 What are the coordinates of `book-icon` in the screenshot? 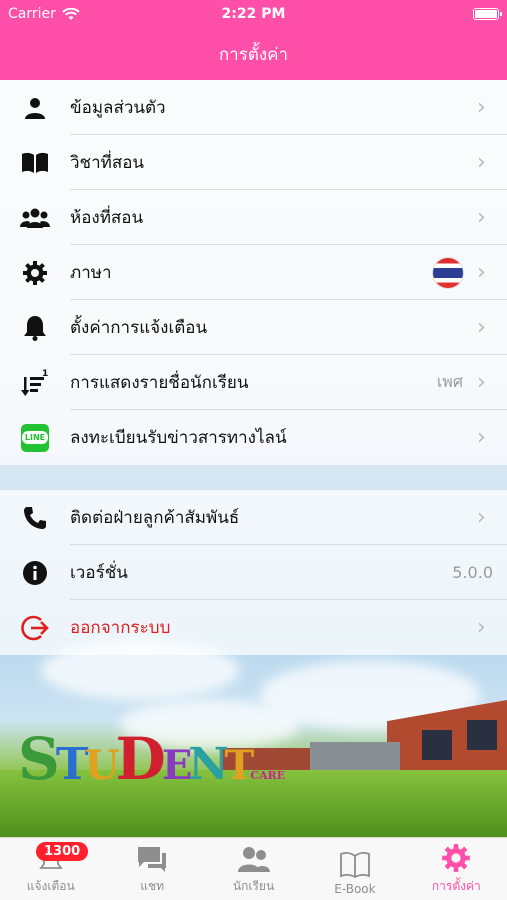 It's located at (35, 162).